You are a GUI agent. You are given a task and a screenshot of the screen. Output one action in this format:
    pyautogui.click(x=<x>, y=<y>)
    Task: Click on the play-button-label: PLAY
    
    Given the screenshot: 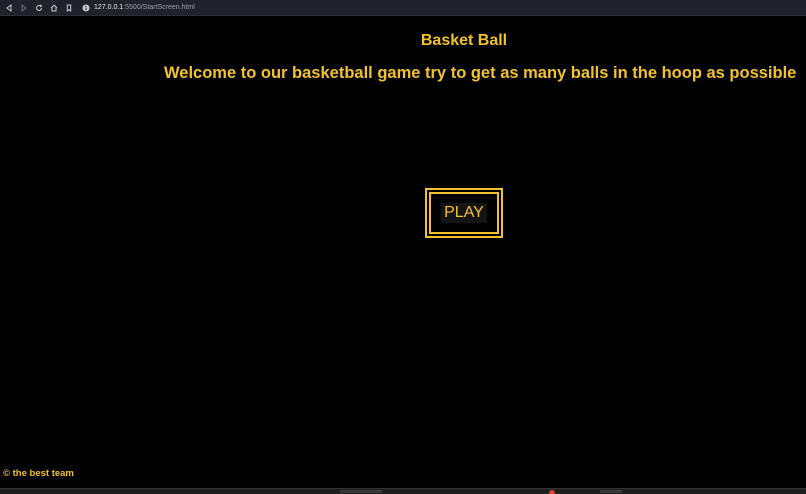 What is the action you would take?
    pyautogui.click(x=464, y=213)
    